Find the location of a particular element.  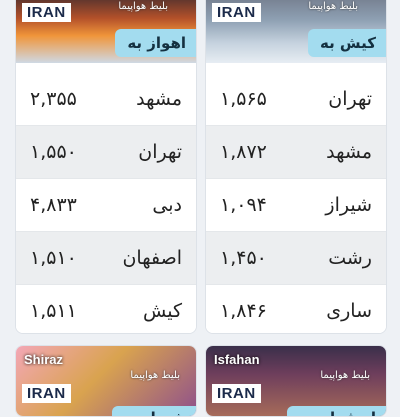

route-row: ۲,۳۵۵ مشهد is located at coordinates (106, 99).